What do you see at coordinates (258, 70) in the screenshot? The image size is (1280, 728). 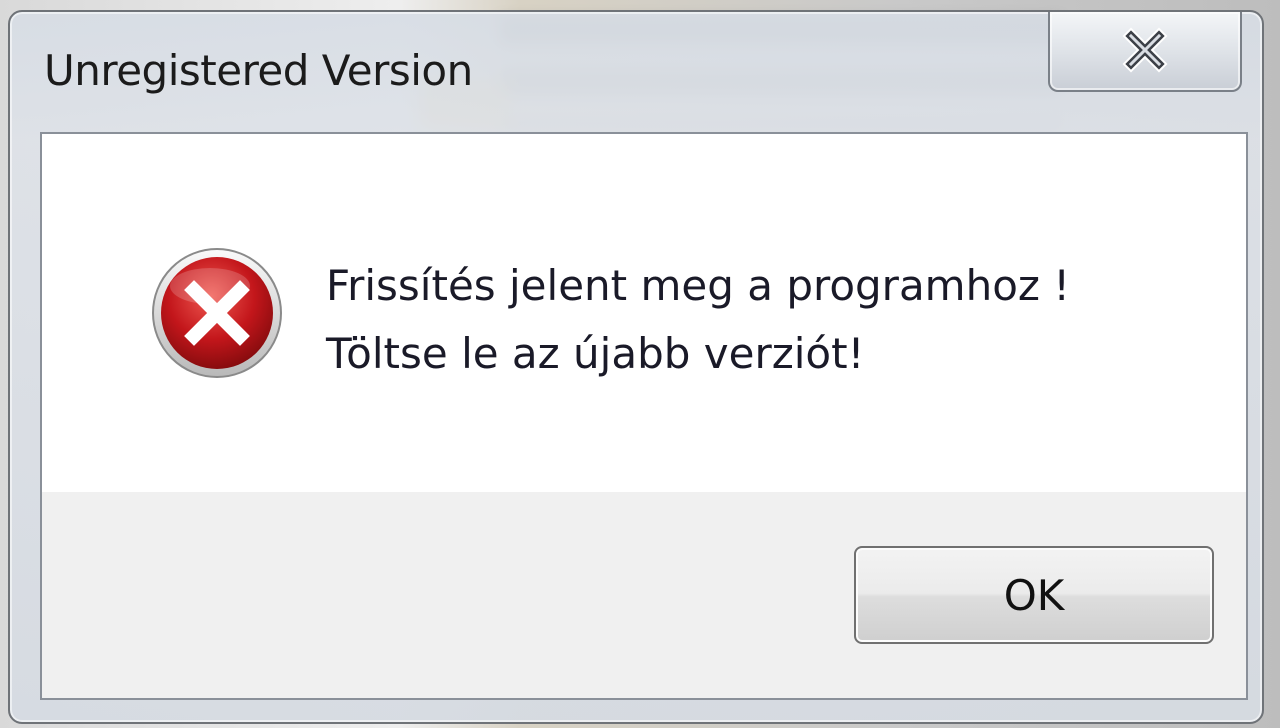 I see `dialog-title: Unregistered Version` at bounding box center [258, 70].